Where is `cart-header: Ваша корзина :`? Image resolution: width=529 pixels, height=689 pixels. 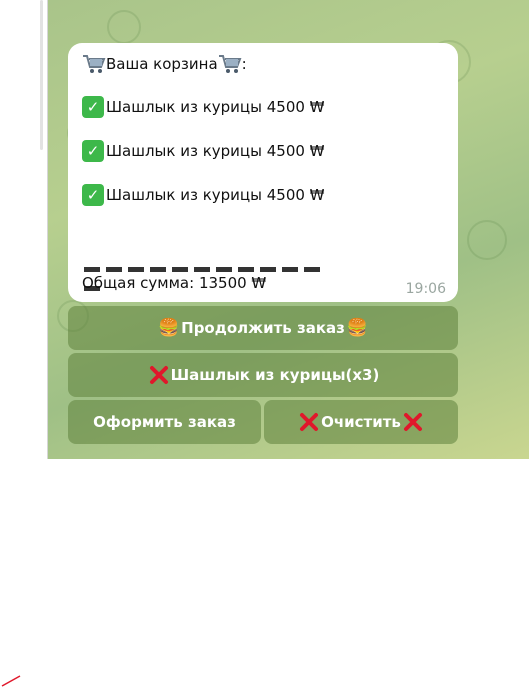
cart-header: Ваша корзина : is located at coordinates (164, 64).